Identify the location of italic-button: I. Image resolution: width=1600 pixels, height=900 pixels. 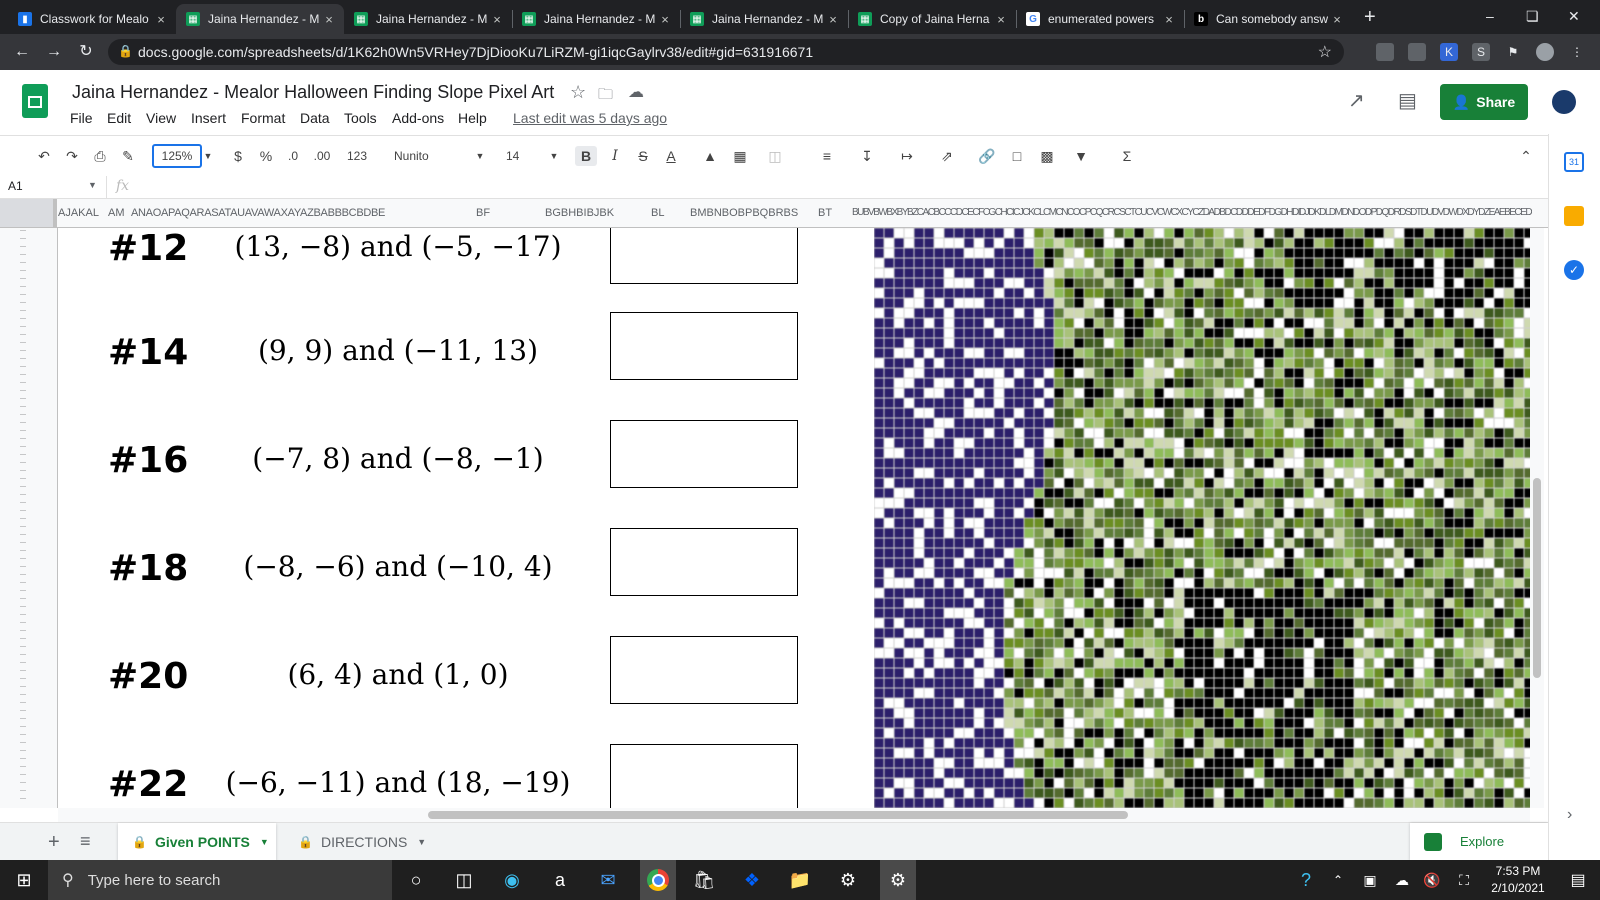
(615, 156).